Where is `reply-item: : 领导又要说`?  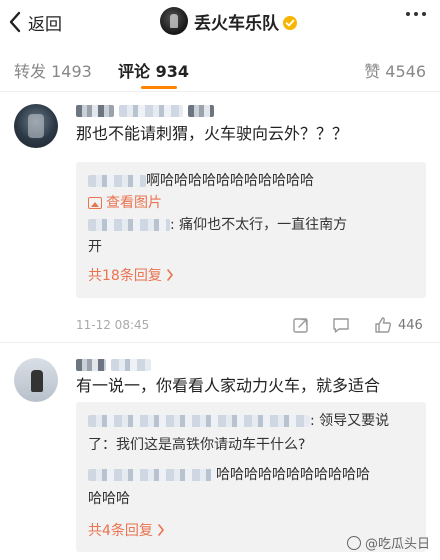 reply-item: : 领导又要说 is located at coordinates (253, 421).